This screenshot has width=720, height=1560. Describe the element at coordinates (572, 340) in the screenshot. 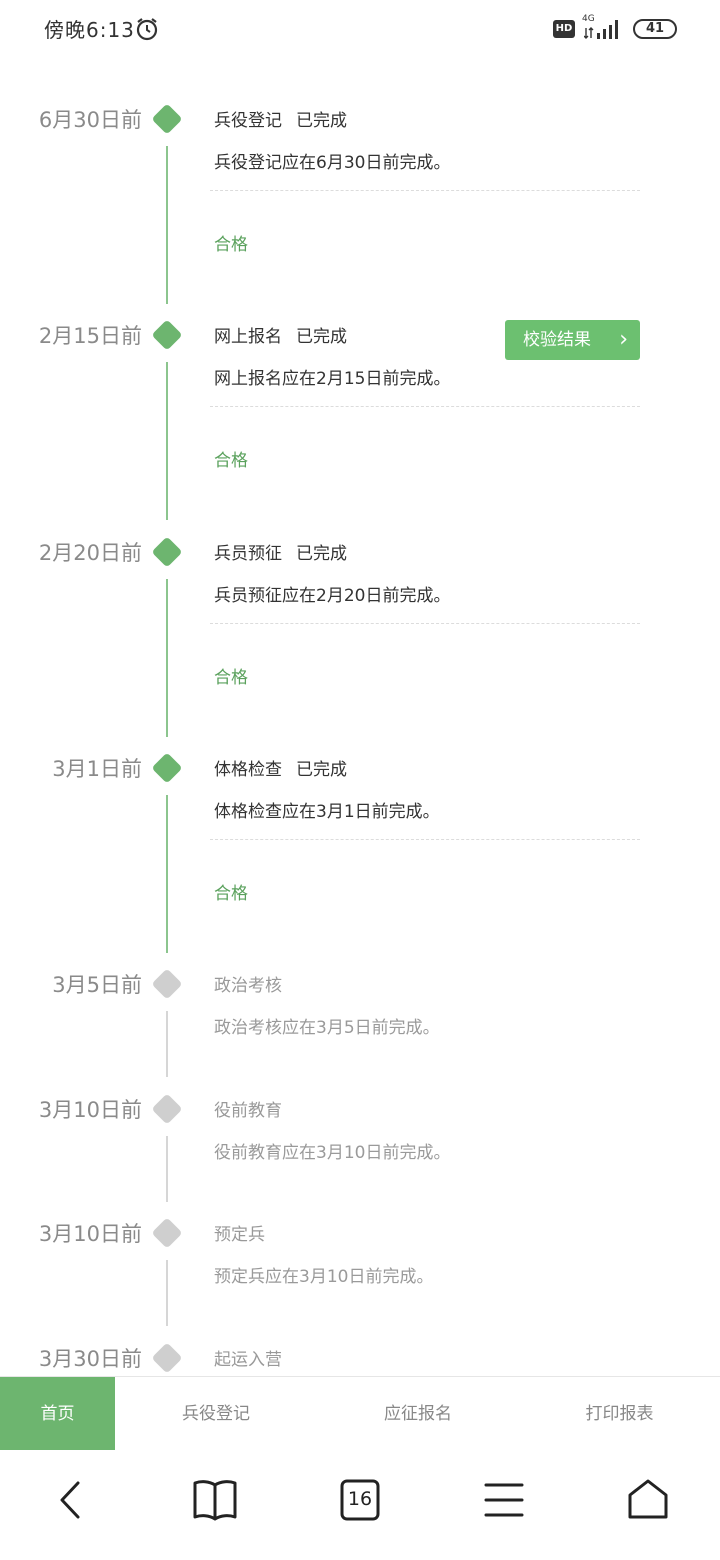

I see `check-result-button: 校验结果 ›` at that location.